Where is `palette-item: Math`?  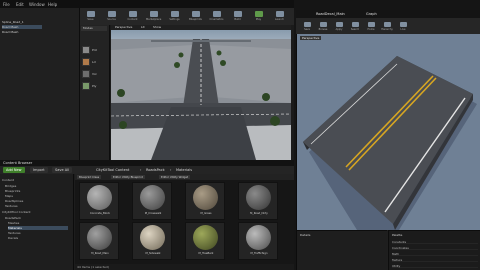
palette-item: Math is located at coordinates (435, 254).